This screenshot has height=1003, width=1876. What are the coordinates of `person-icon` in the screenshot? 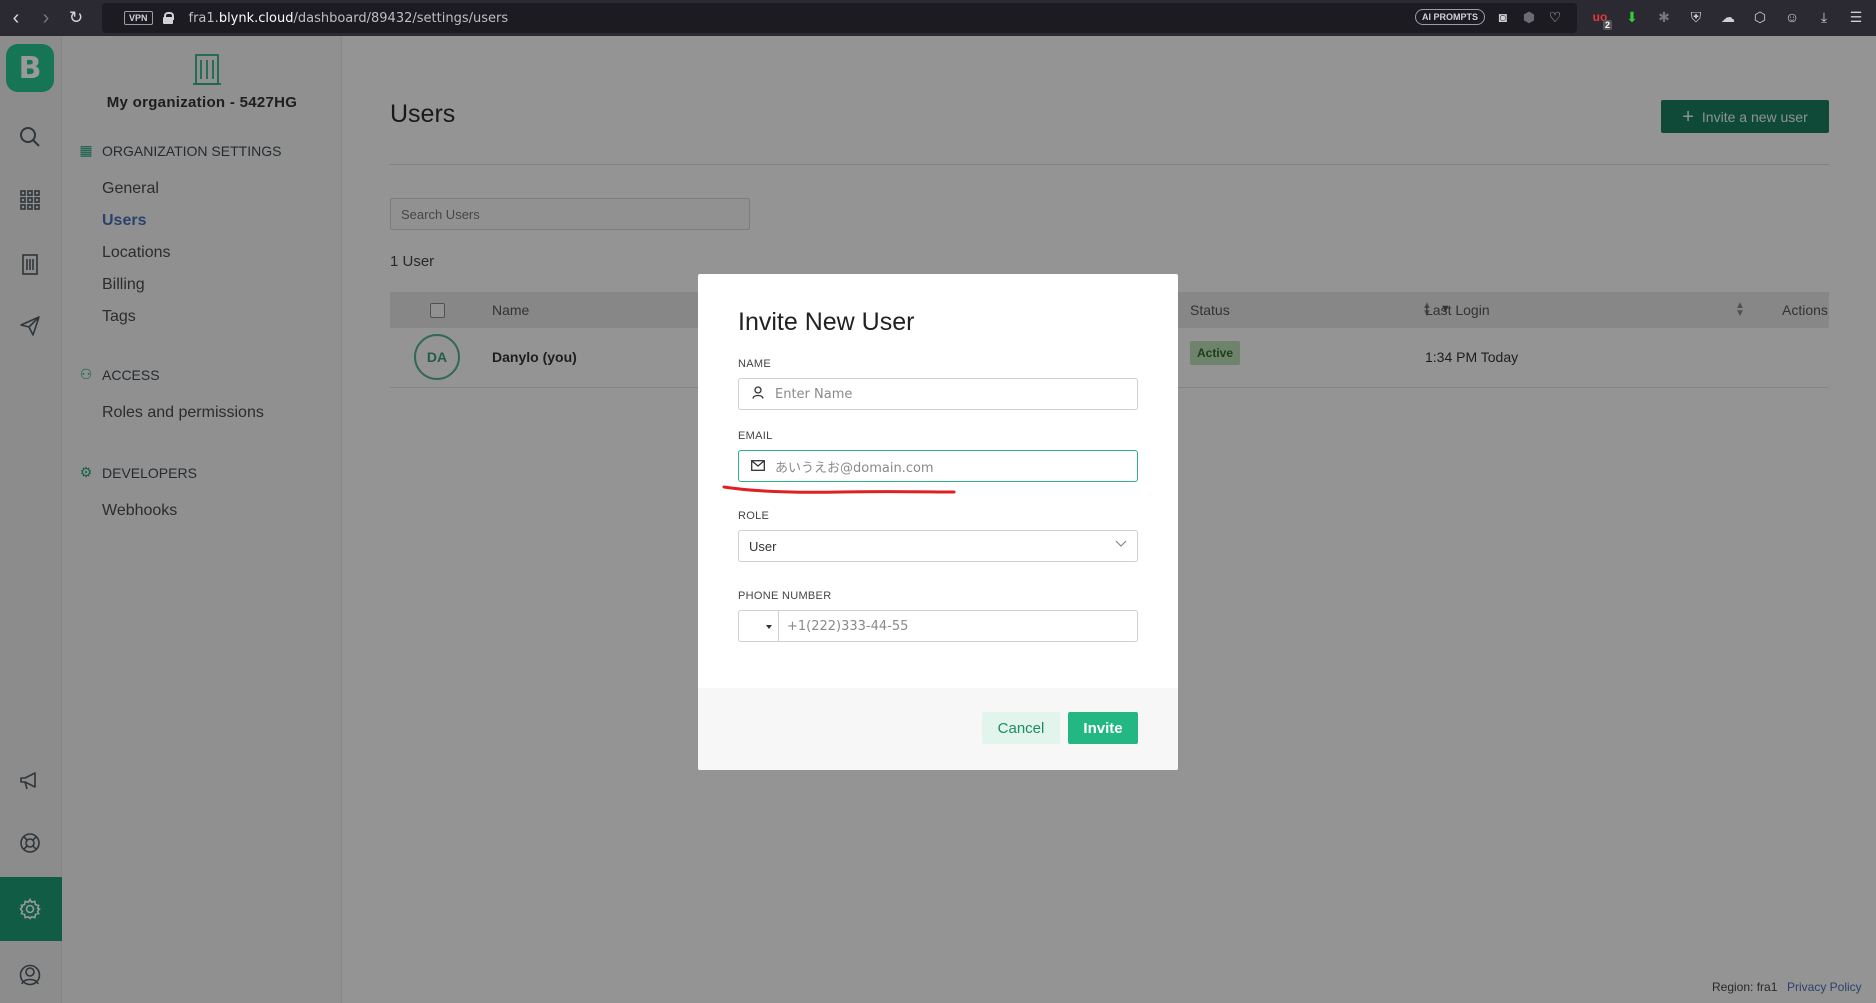 It's located at (758, 394).